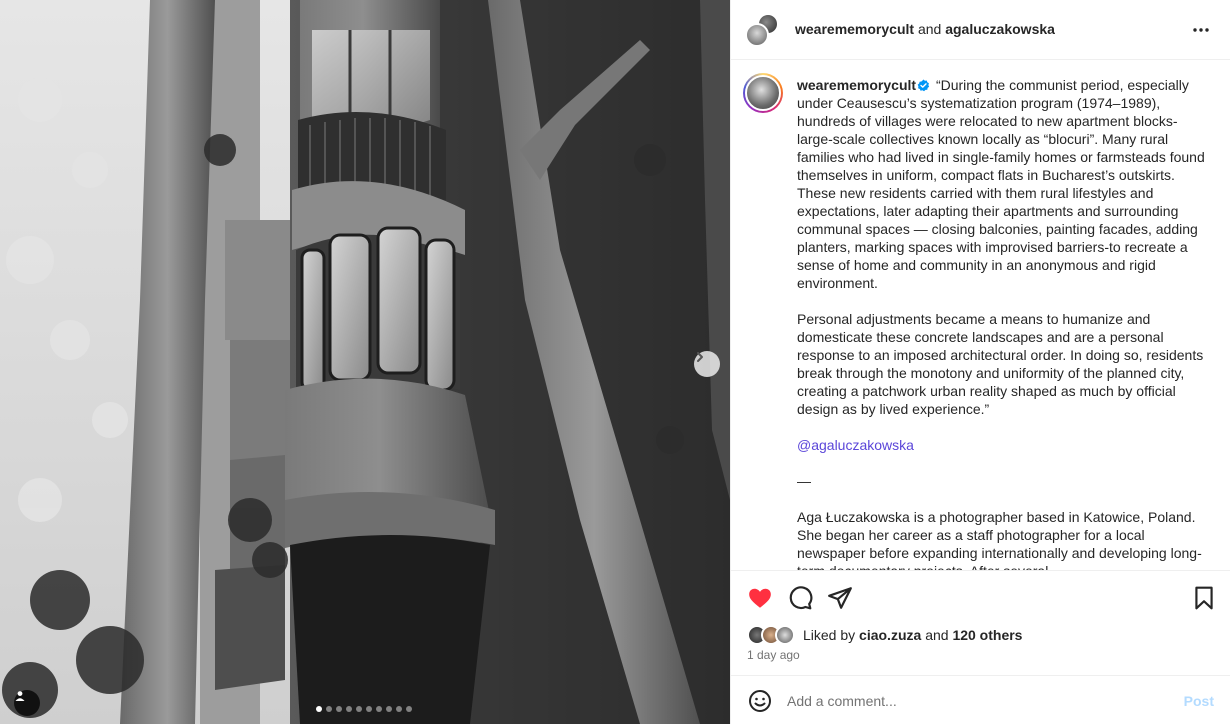 The width and height of the screenshot is (1230, 724). I want to click on collab-authors: wearememorycult and agaluczakowska, so click(925, 29).